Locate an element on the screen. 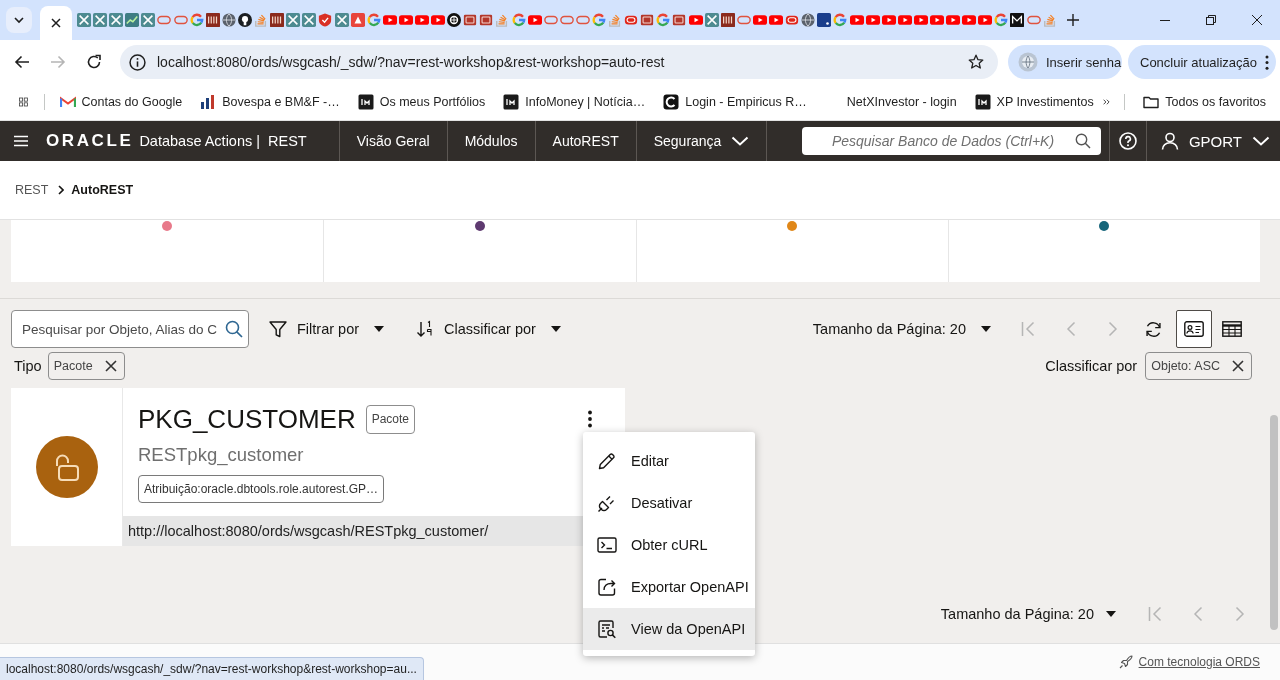 The width and height of the screenshot is (1280, 680). apps-grid-icon is located at coordinates (23, 102).